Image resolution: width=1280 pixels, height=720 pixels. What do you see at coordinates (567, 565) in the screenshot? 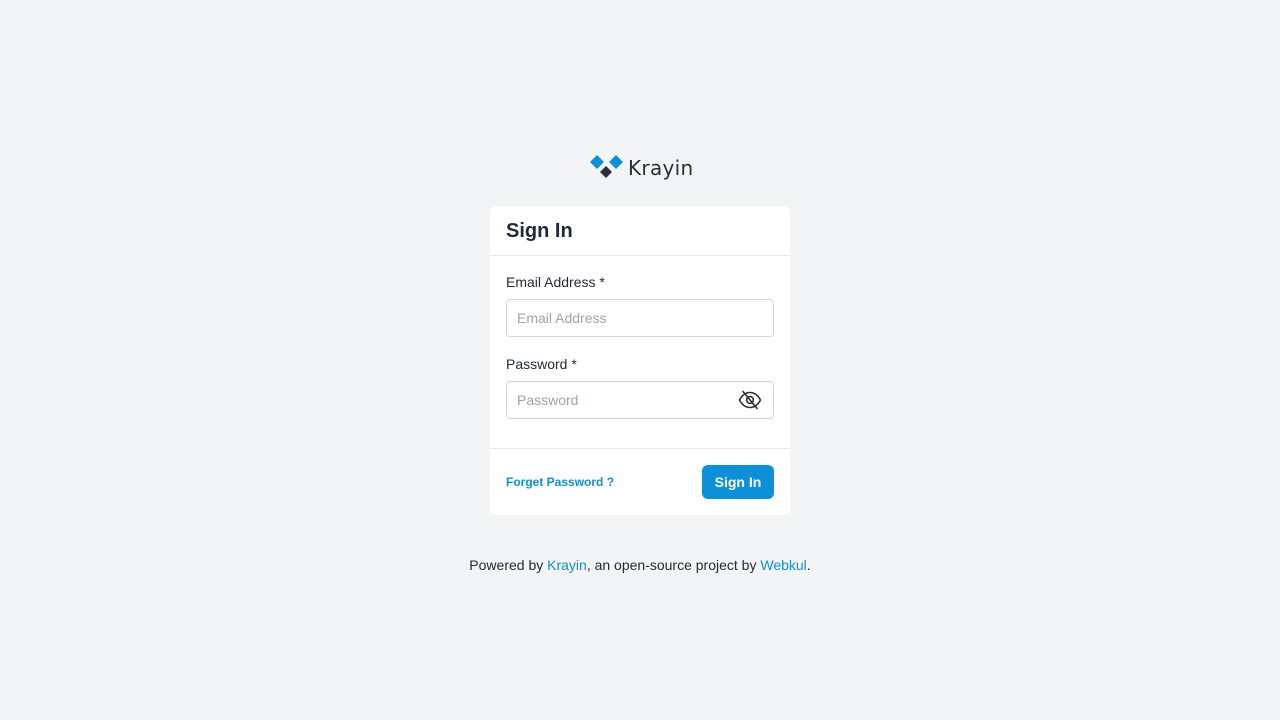
I see `krayin-link: Krayin` at bounding box center [567, 565].